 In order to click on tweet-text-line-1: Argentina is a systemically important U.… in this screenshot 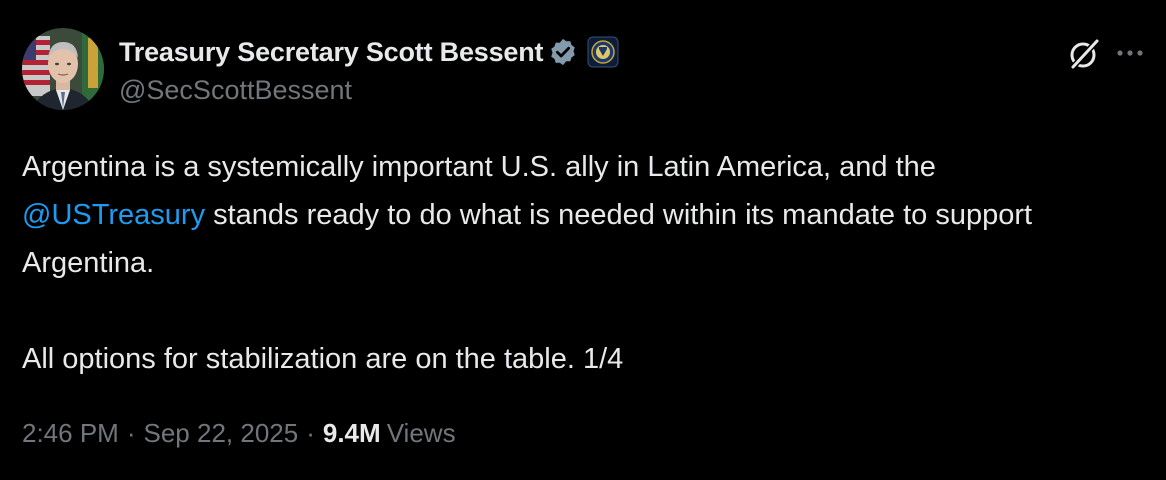, I will do `click(479, 167)`.